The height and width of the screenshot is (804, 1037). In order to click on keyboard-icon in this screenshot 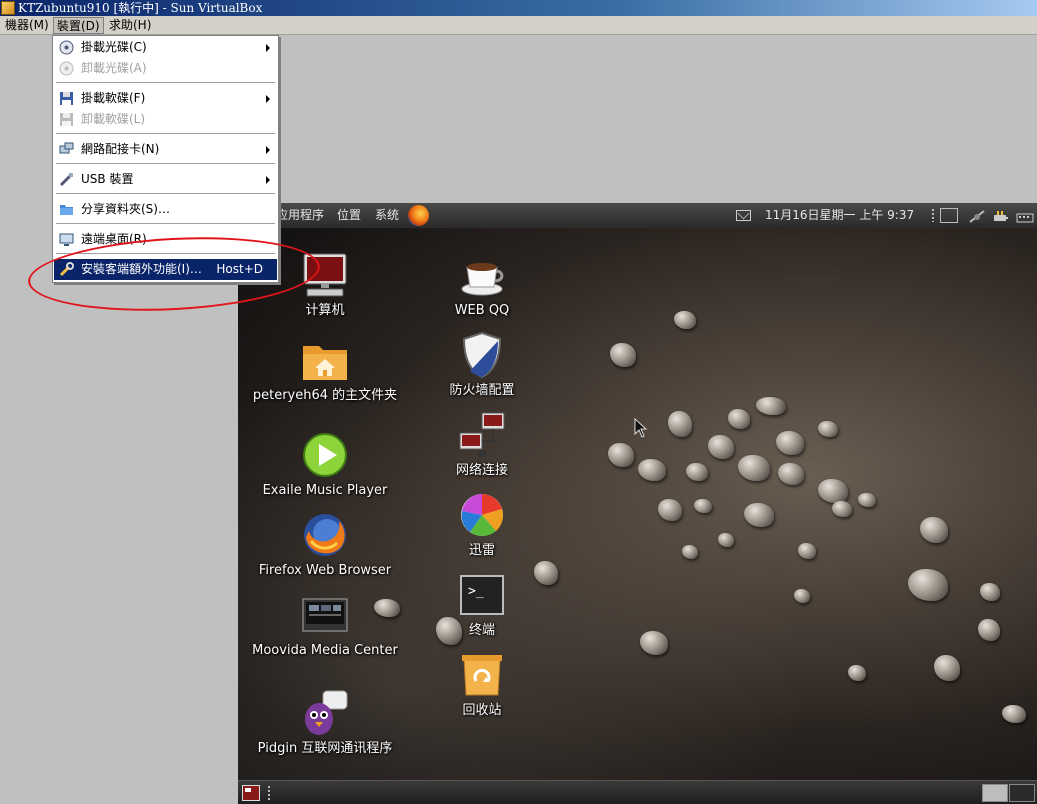, I will do `click(1025, 215)`.